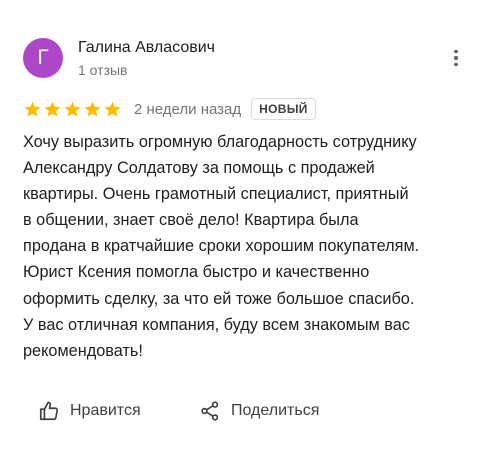 Image resolution: width=493 pixels, height=460 pixels. What do you see at coordinates (146, 48) in the screenshot?
I see `author-name: Галина Авласович` at bounding box center [146, 48].